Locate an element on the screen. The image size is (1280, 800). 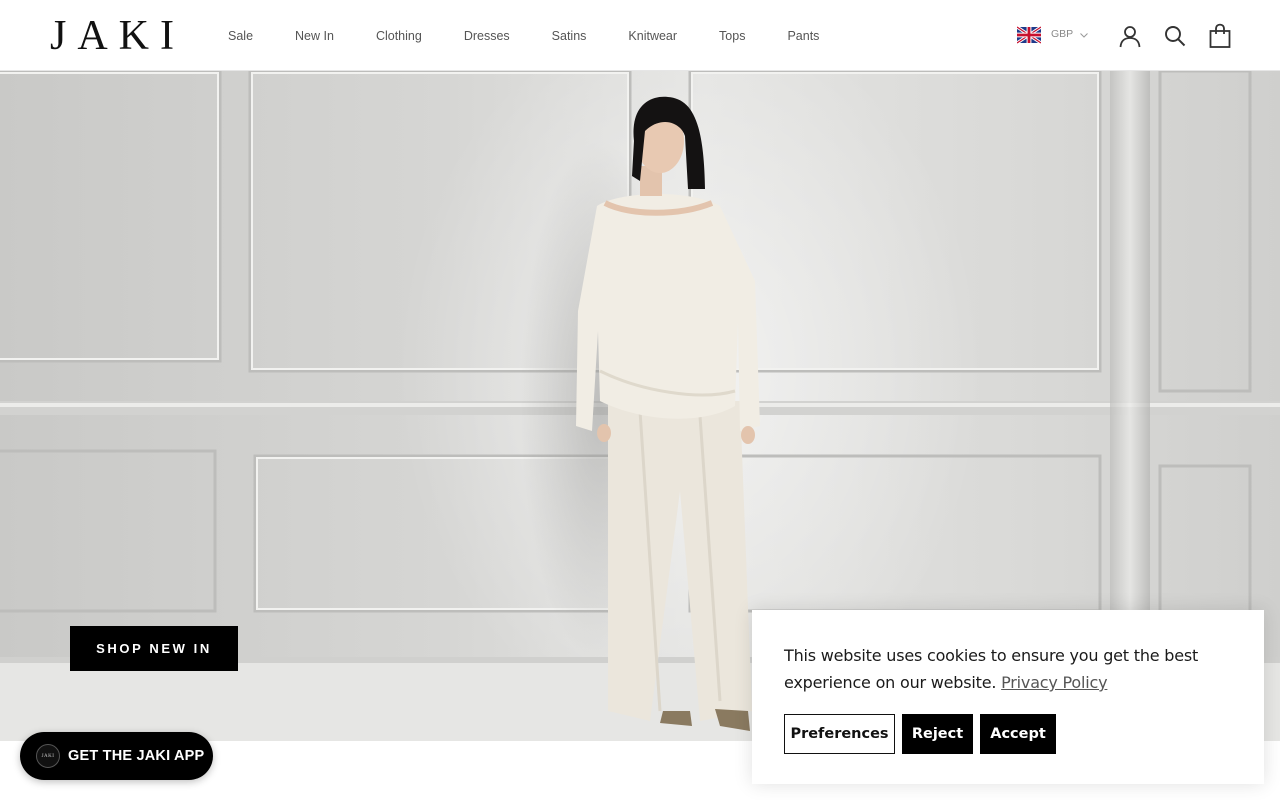
privacy-policy-link: Privacy Policy is located at coordinates (1054, 682).